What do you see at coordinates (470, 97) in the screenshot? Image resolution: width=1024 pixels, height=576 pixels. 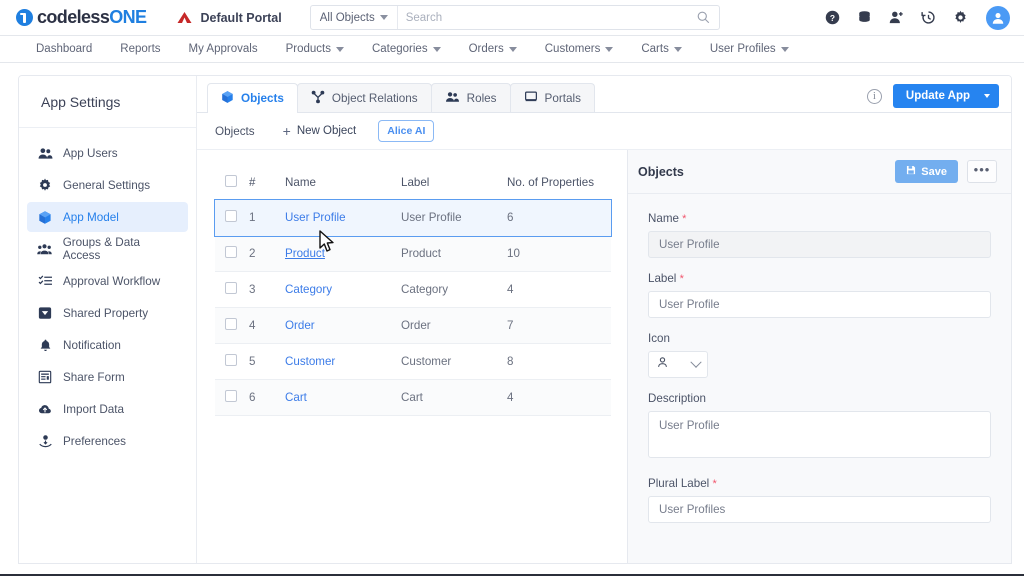 I see `tab-roles: Roles` at bounding box center [470, 97].